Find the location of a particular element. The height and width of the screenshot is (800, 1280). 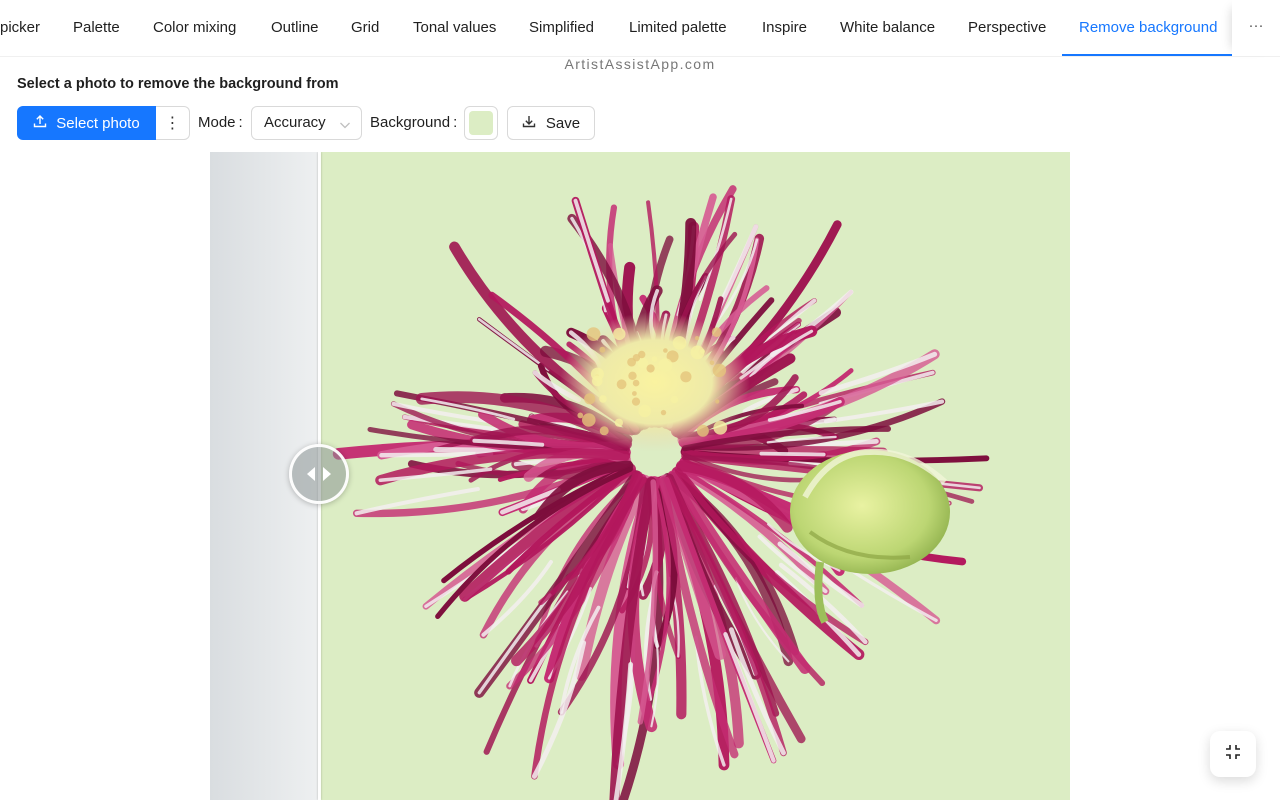

exit-fullscreen-button is located at coordinates (1233, 754).